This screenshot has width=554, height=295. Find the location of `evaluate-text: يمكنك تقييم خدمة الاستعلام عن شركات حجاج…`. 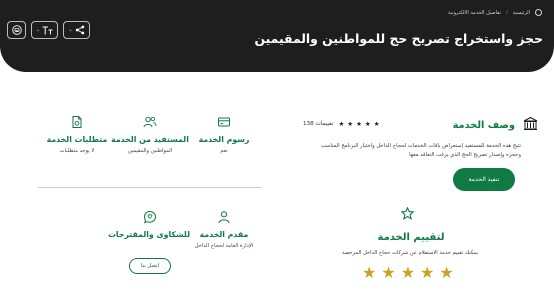

evaluate-text: يمكنك تقييم خدمة الاستعلام عن شركات حجاج… is located at coordinates (410, 253).